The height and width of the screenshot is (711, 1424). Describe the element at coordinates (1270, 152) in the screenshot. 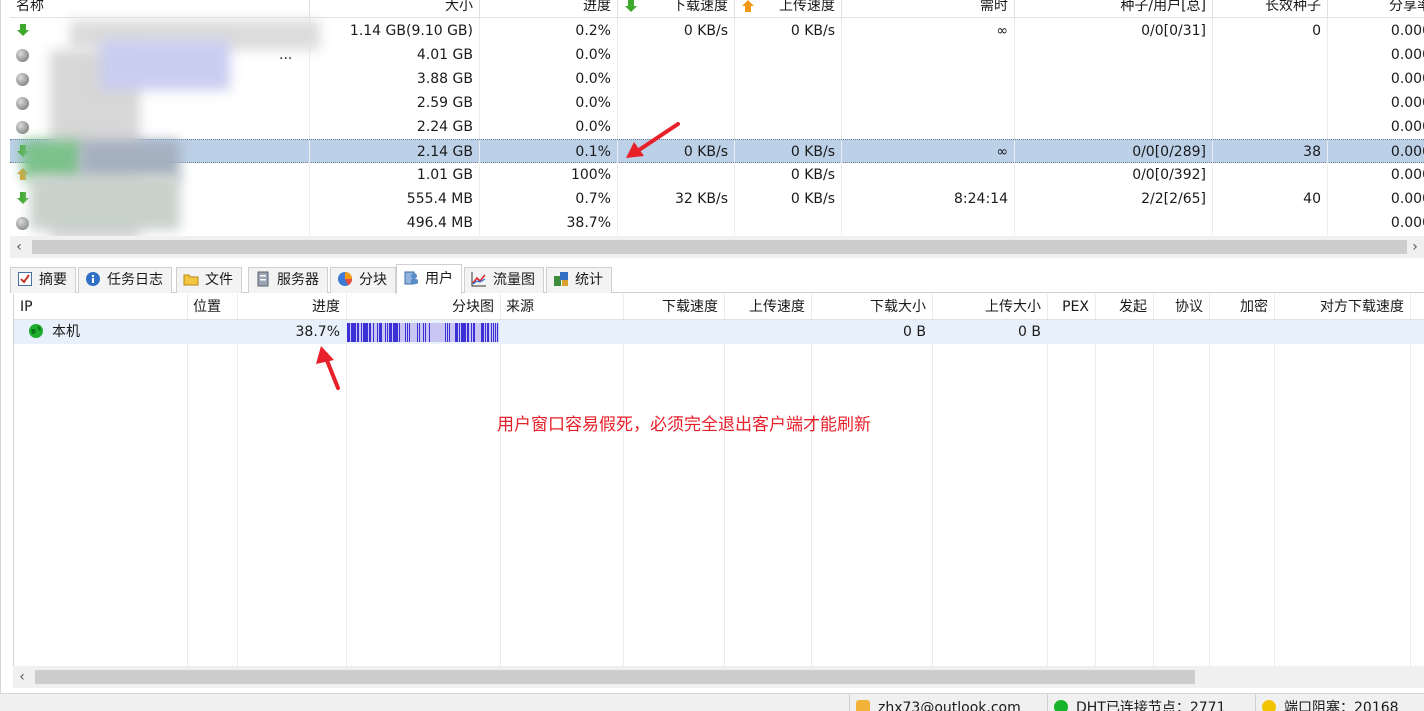

I see `torrent-availability: 38` at that location.